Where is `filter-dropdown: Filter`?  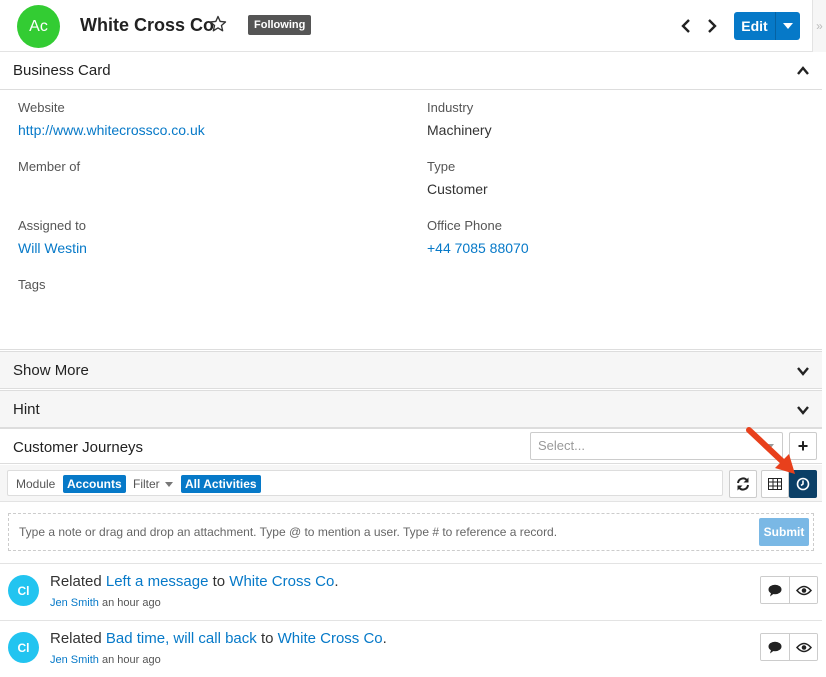 filter-dropdown: Filter is located at coordinates (153, 484).